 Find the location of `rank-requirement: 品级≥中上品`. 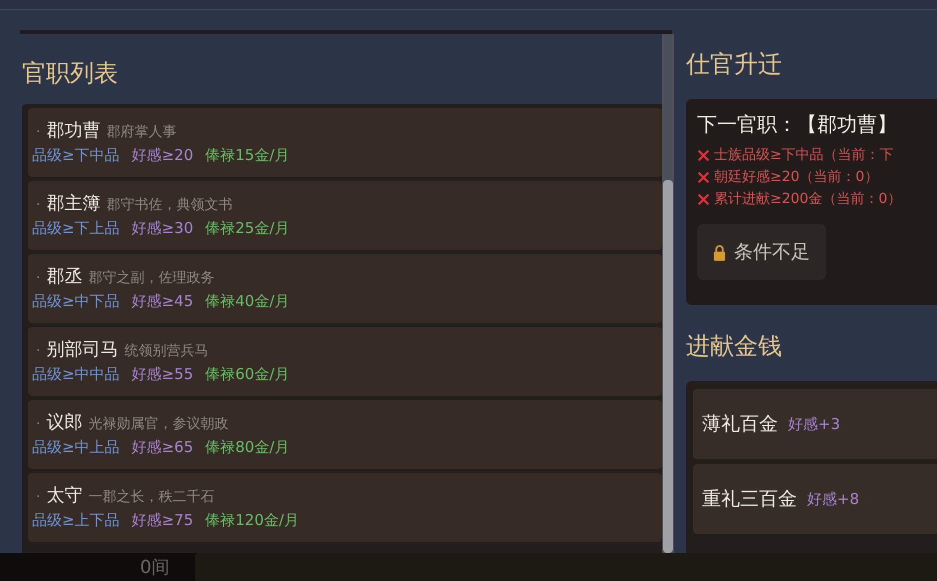

rank-requirement: 品级≥中上品 is located at coordinates (76, 447).